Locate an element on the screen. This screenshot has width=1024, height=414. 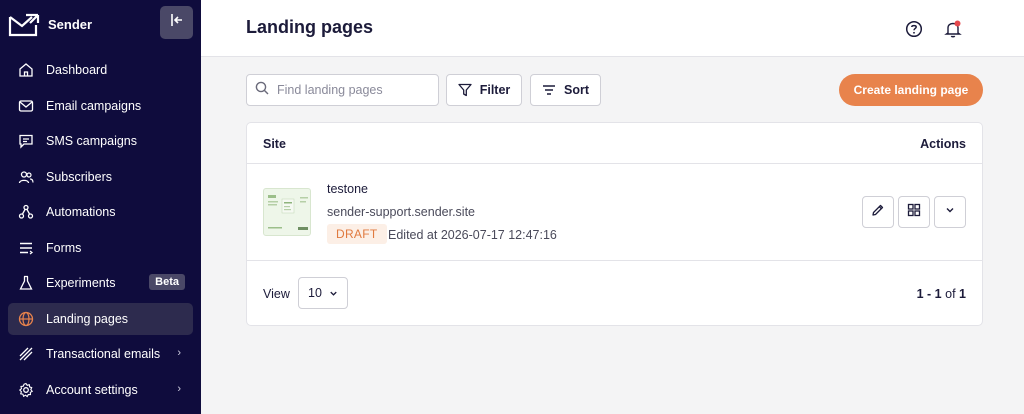
sidebar-item-automations: Automations is located at coordinates (100, 212).